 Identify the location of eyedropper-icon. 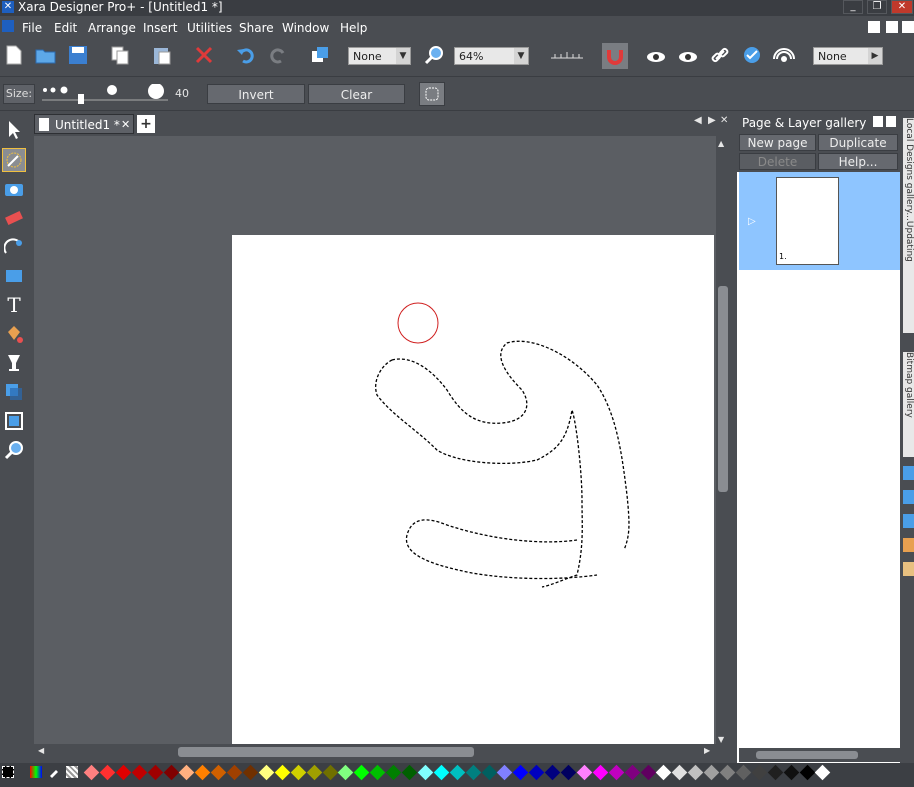
(54, 772).